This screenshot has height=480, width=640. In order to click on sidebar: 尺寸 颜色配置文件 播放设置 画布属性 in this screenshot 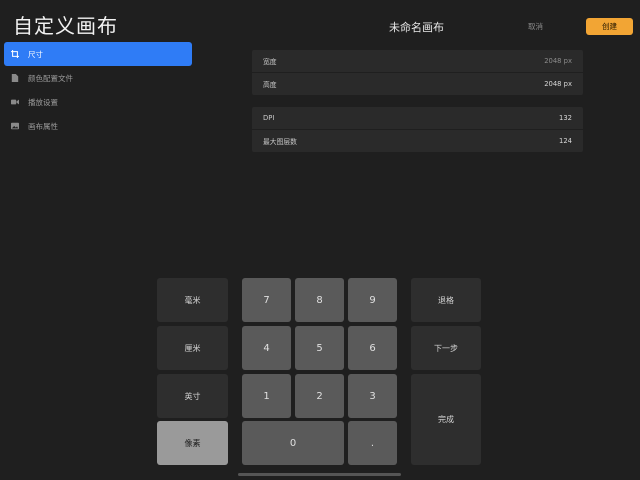, I will do `click(98, 90)`.